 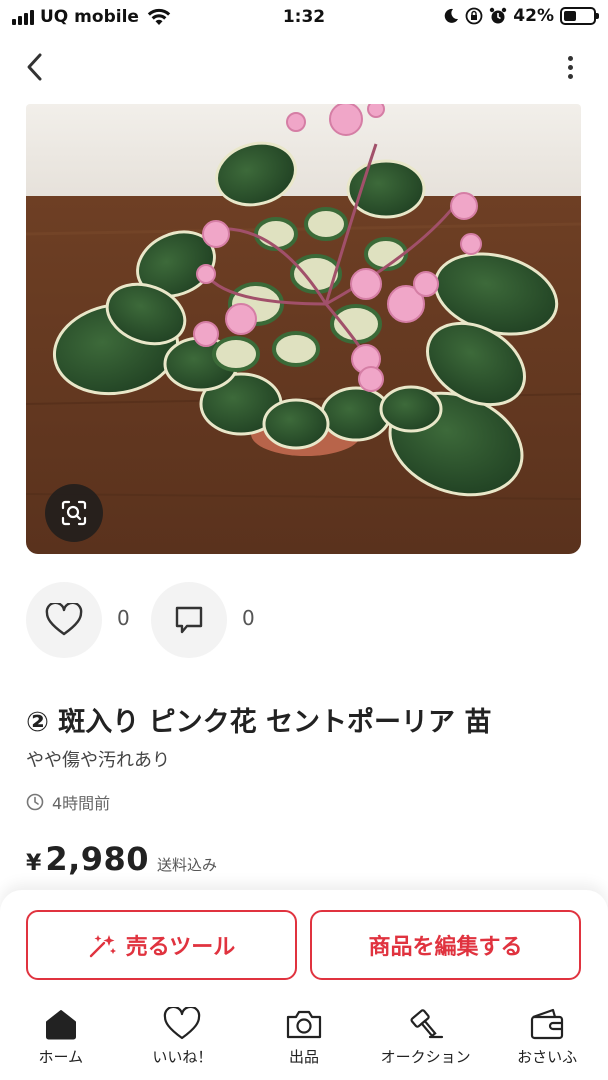 What do you see at coordinates (426, 1024) in the screenshot?
I see `gavel-icon` at bounding box center [426, 1024].